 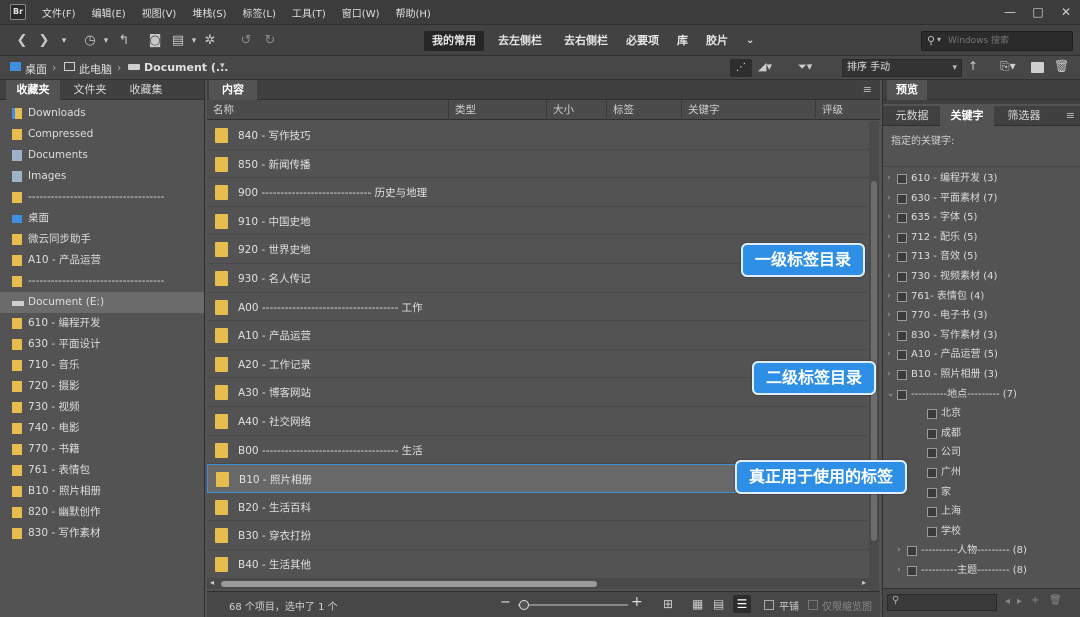 I want to click on favorite-item: 桌面, so click(x=102, y=218).